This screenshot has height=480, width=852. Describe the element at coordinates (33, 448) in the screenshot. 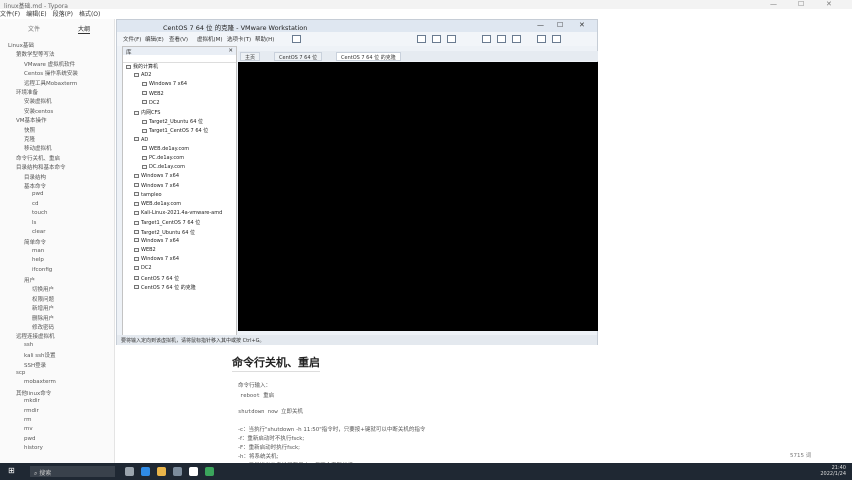

I see `outline-item: history` at that location.